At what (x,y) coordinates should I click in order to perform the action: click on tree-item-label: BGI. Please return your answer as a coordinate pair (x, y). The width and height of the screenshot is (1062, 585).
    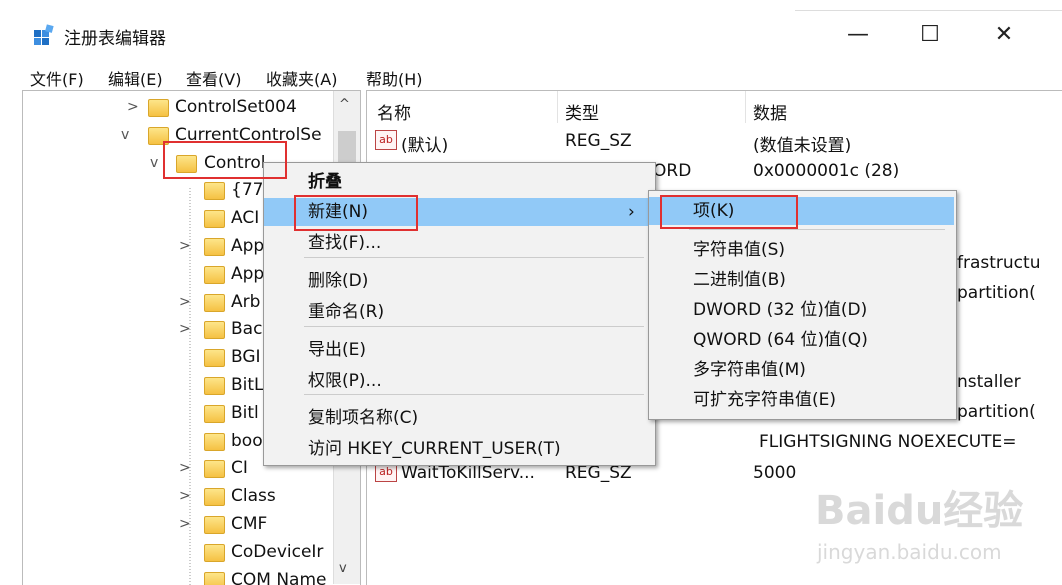
    Looking at the image, I should click on (246, 357).